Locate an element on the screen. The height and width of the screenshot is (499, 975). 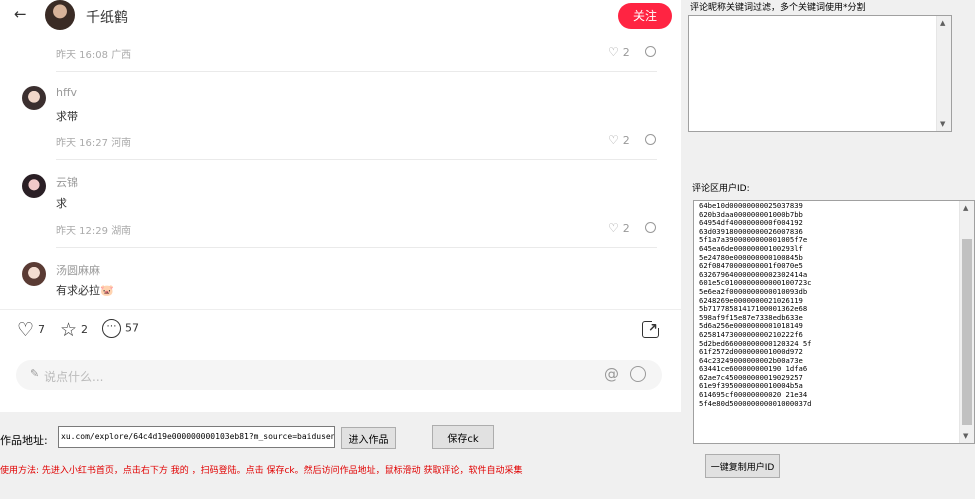
mention-icon: @ is located at coordinates (611, 374).